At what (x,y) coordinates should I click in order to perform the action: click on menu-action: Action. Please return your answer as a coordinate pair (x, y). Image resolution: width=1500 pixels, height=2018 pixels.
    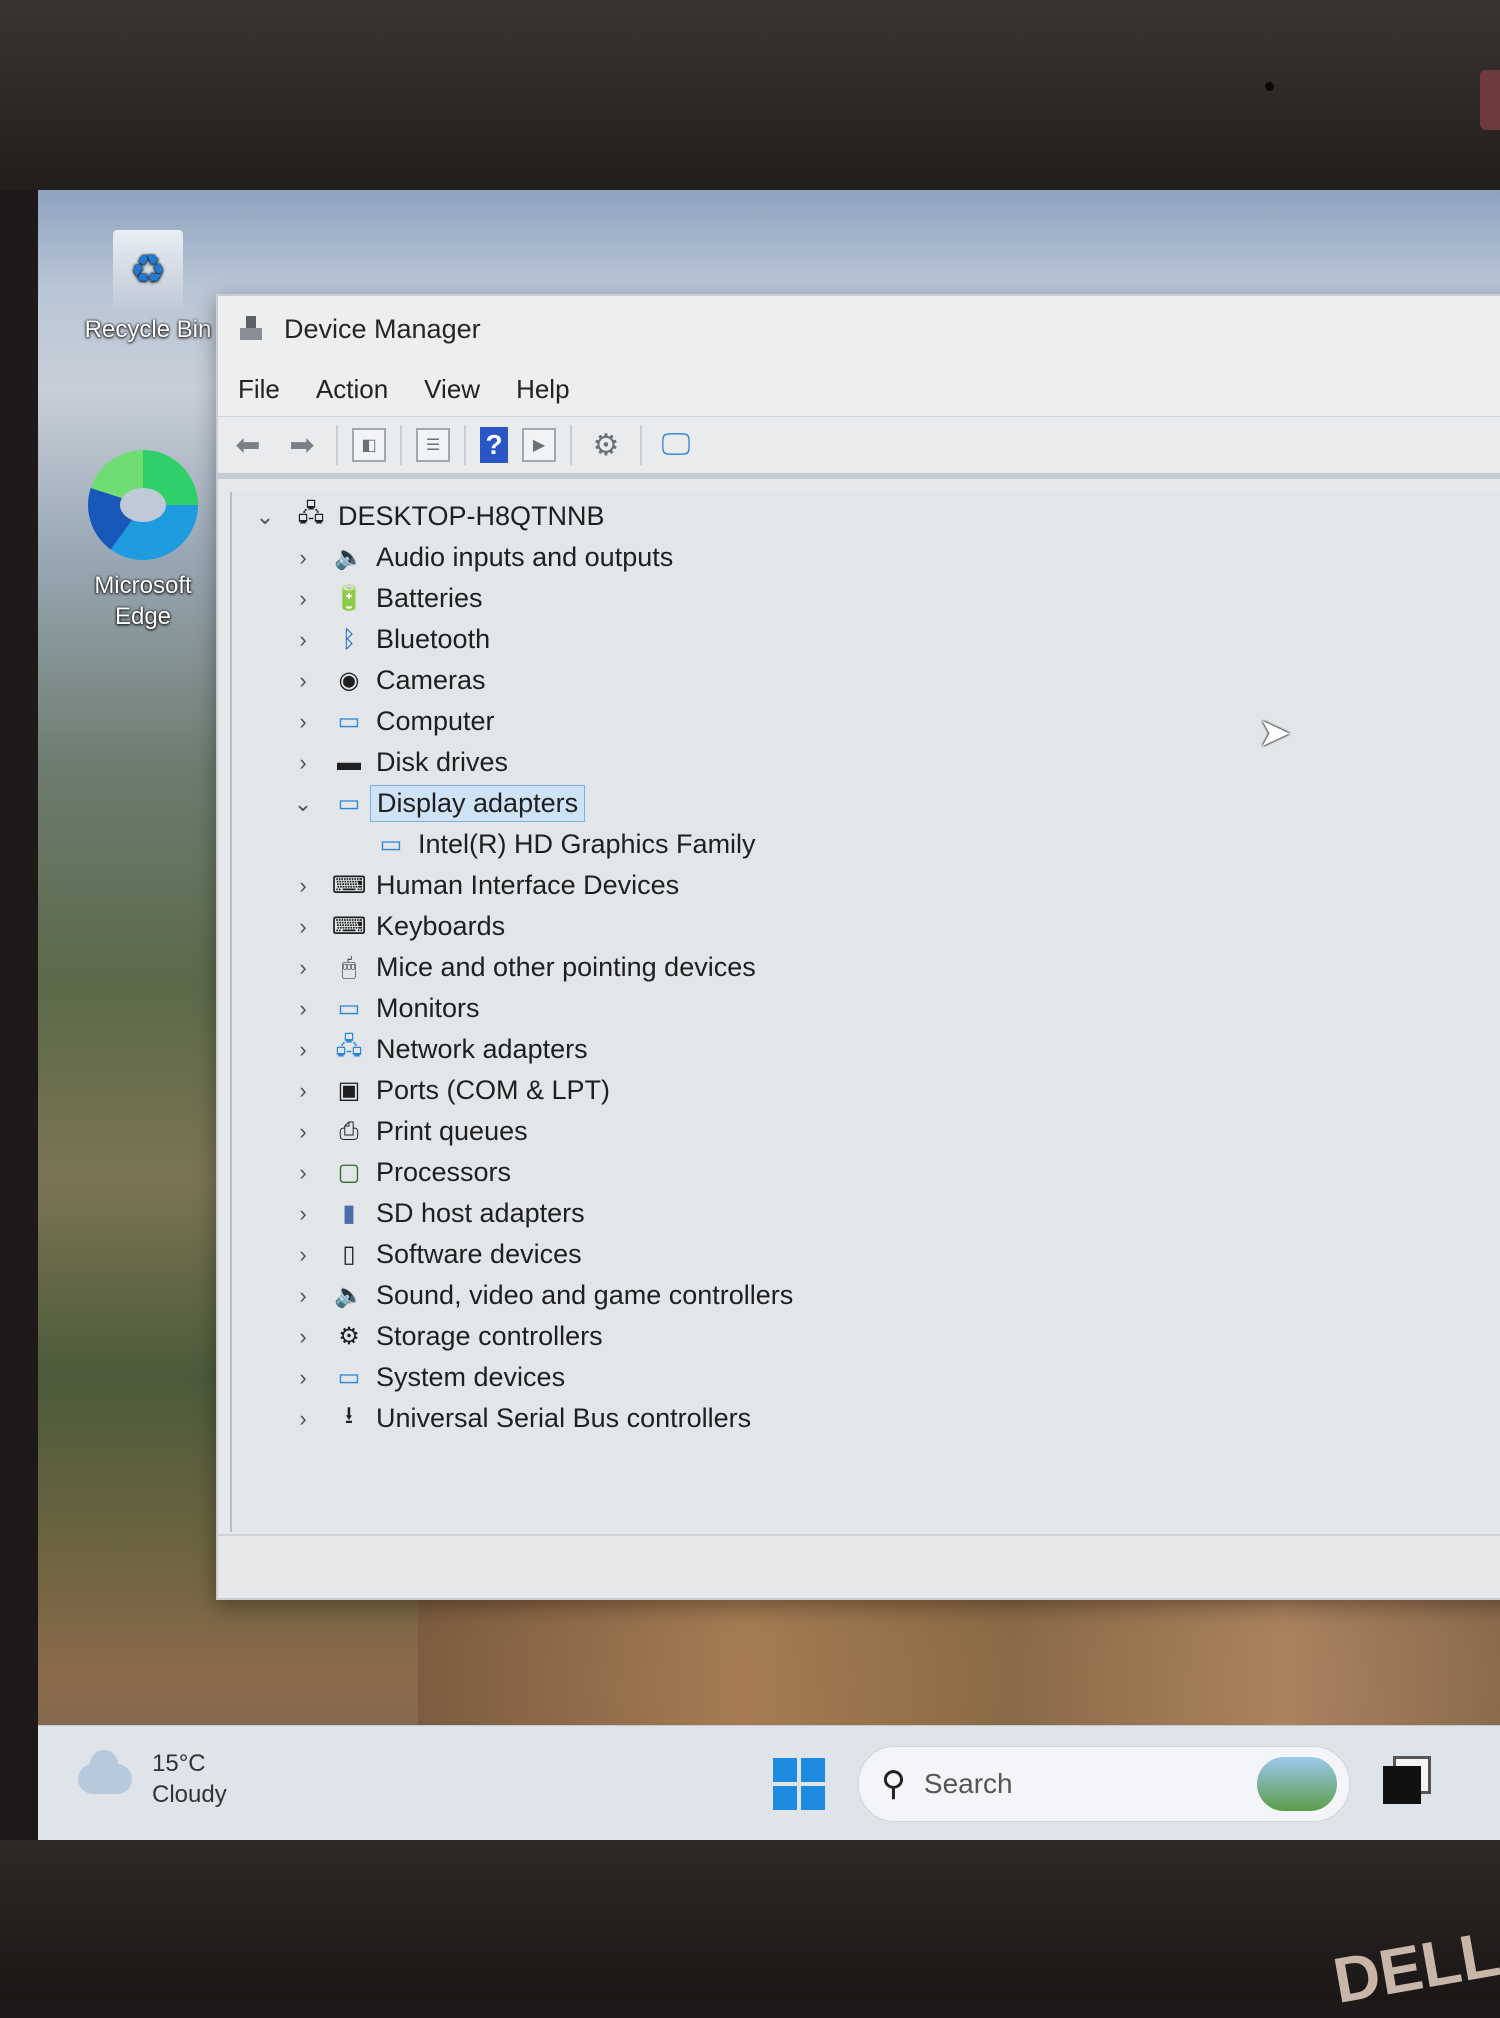
    Looking at the image, I should click on (352, 389).